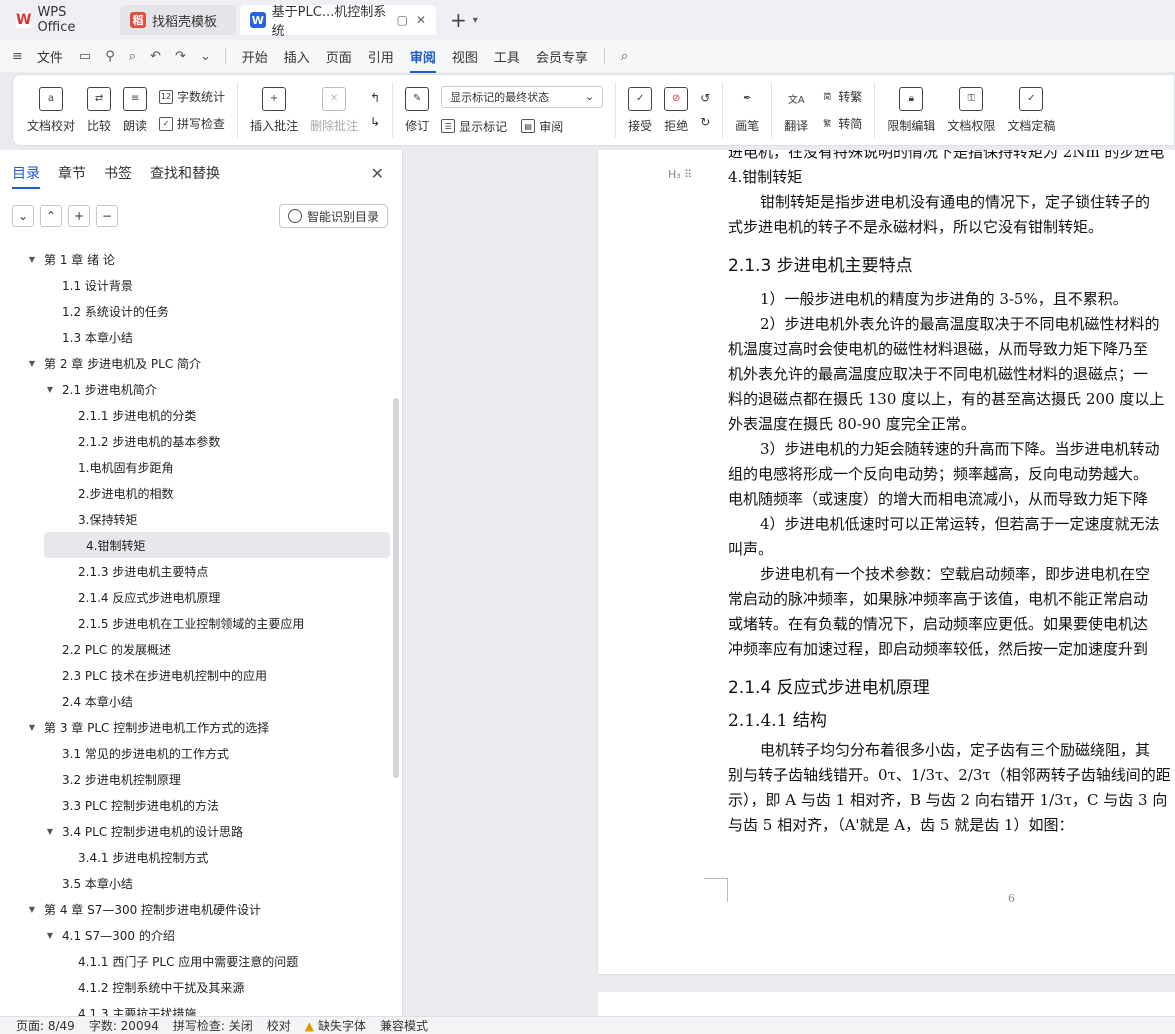 The image size is (1175, 1034). Describe the element at coordinates (196, 363) in the screenshot. I see `toc-item: ▼ 第 2 章 步进电机及 PLC 简介` at that location.